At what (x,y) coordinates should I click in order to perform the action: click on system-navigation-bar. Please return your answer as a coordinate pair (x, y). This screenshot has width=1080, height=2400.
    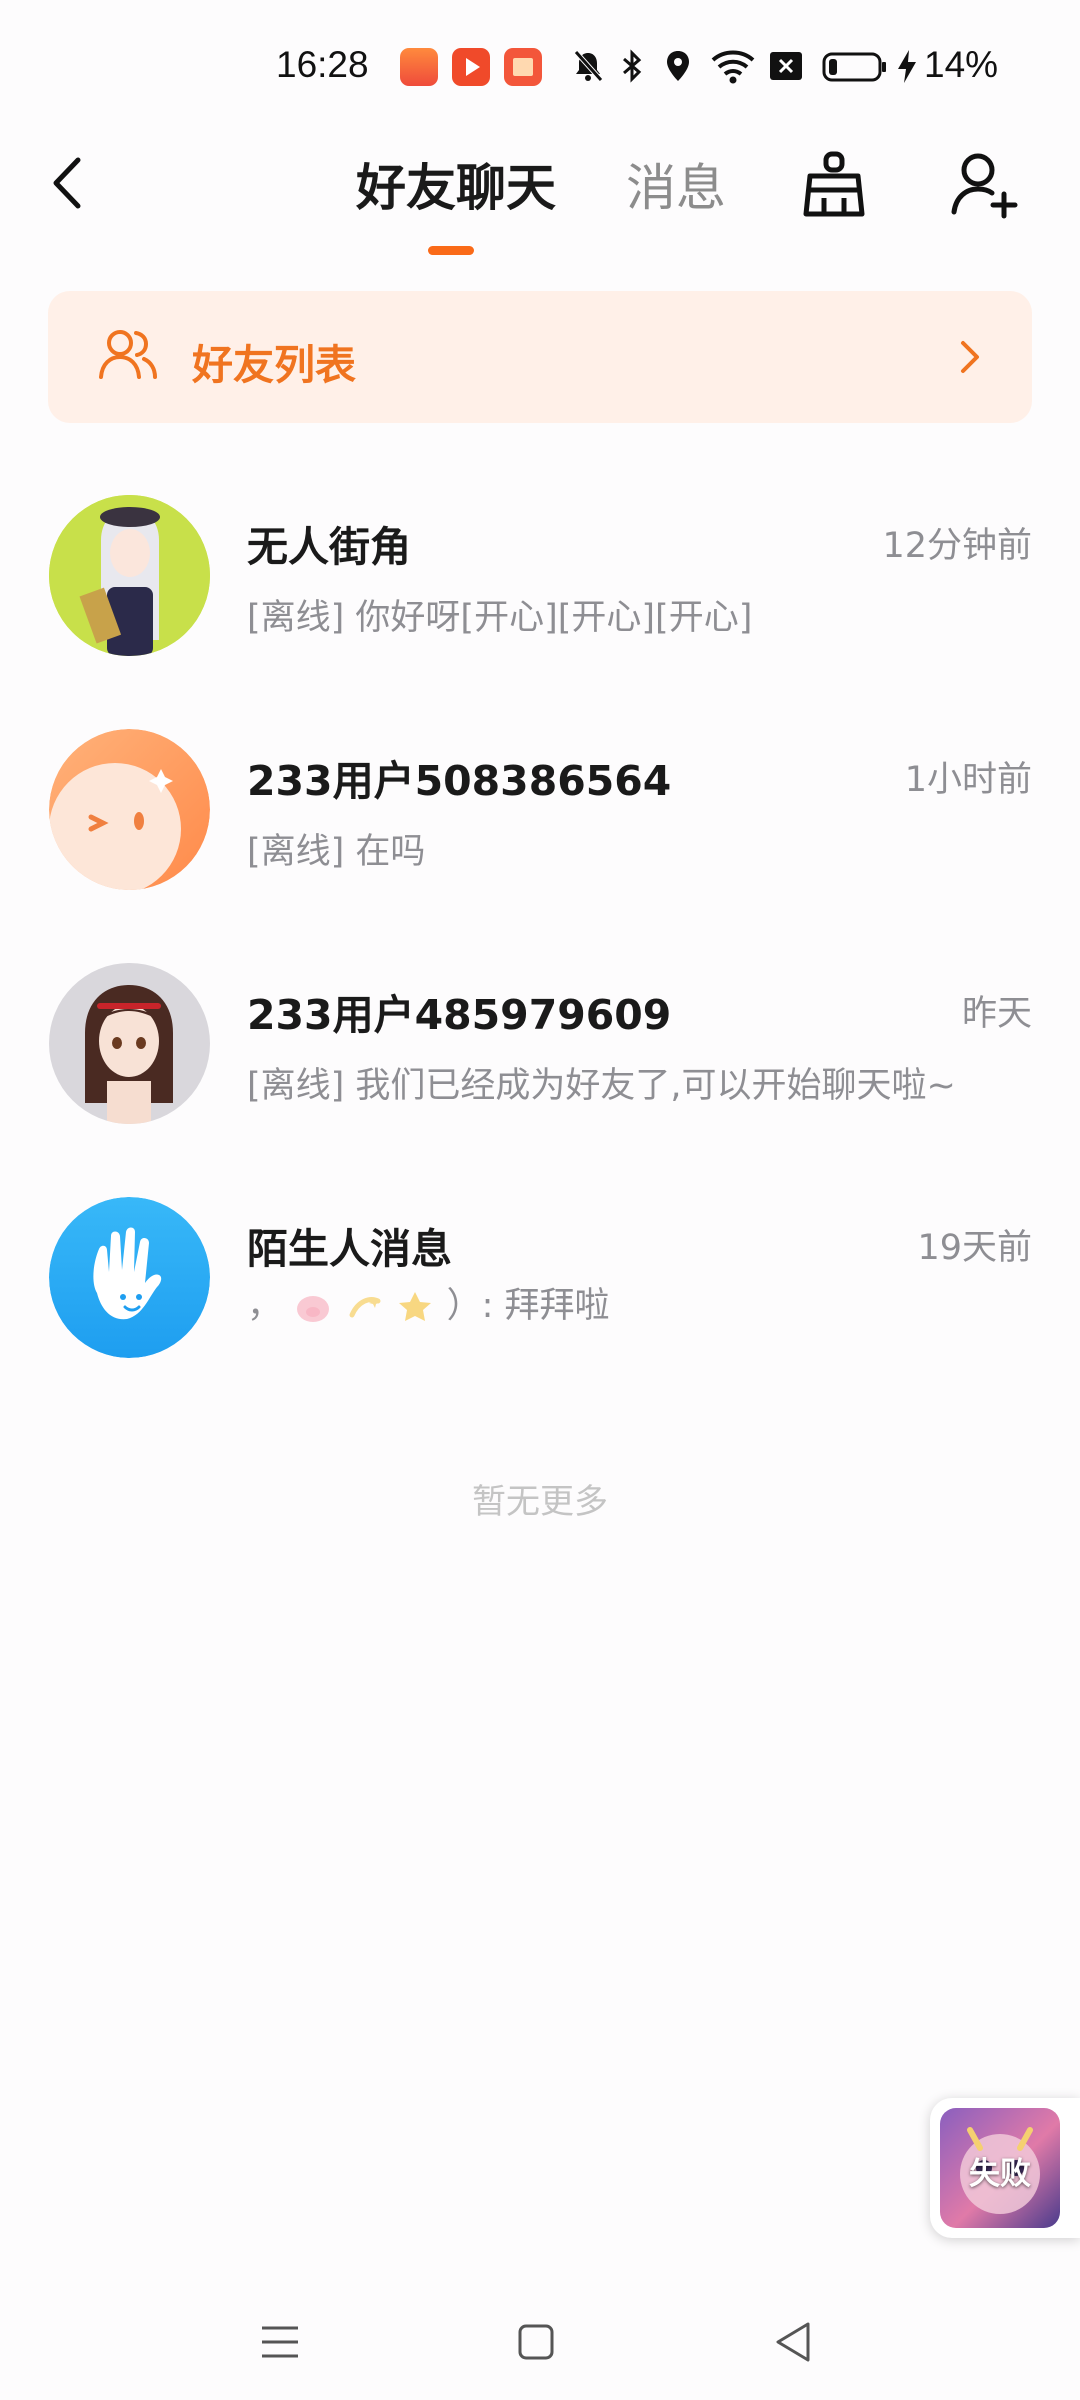
    Looking at the image, I should click on (540, 2350).